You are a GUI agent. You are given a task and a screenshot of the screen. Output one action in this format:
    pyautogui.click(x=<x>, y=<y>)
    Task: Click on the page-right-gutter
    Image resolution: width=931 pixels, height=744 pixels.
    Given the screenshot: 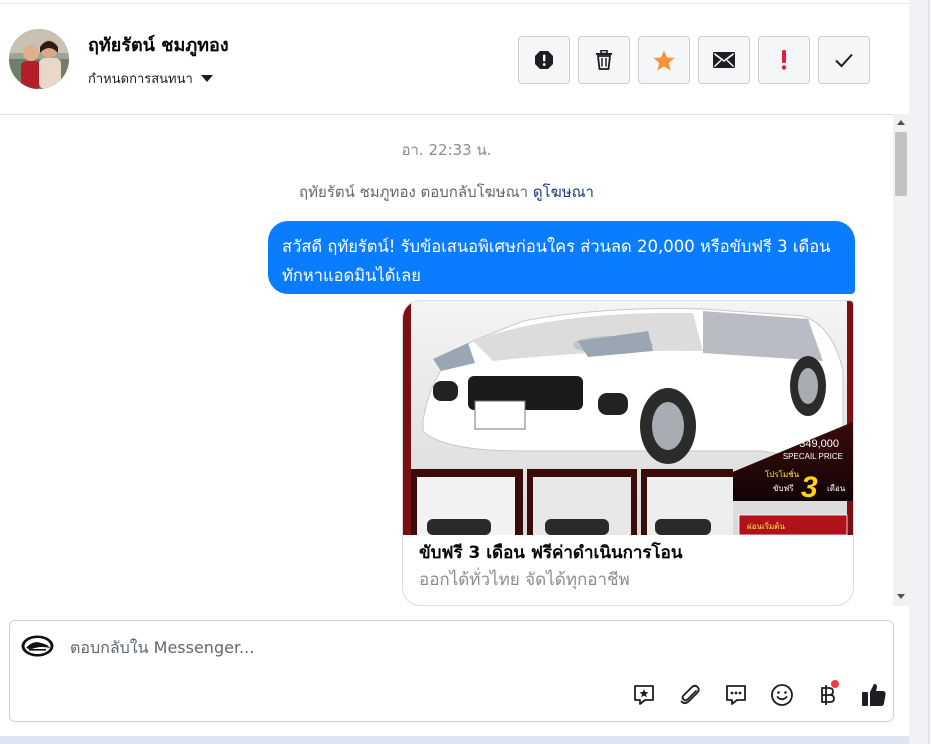 What is the action you would take?
    pyautogui.click(x=920, y=372)
    